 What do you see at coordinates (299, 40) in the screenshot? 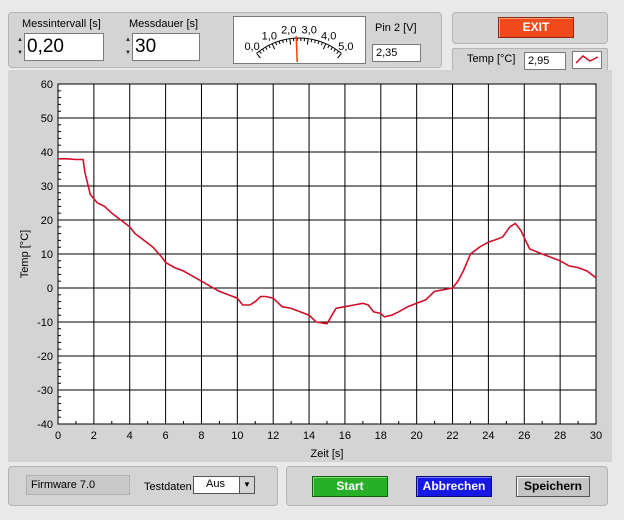
I see `voltage-gauge: 0,01,0 2,0 3,0 4,05,0` at bounding box center [299, 40].